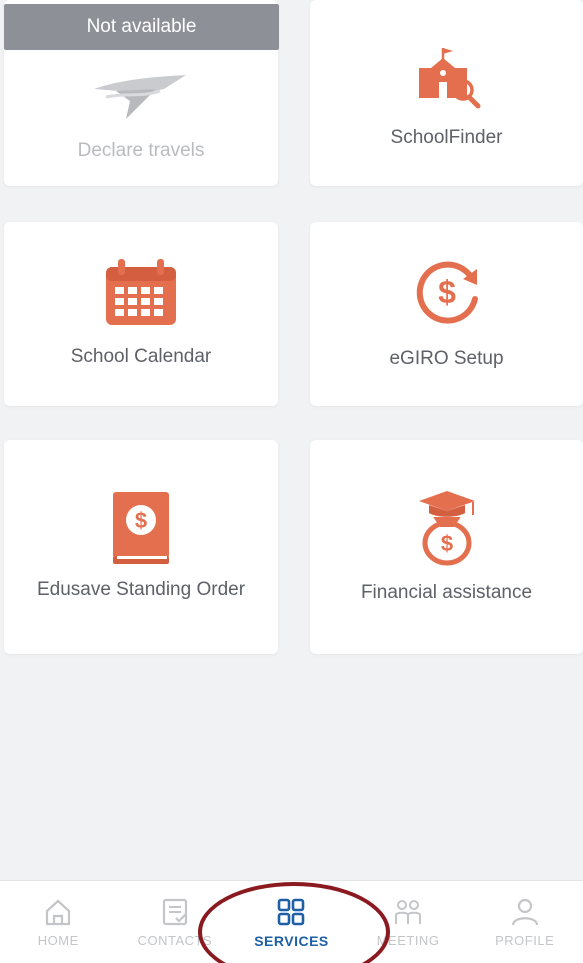 This screenshot has width=583, height=963. What do you see at coordinates (446, 592) in the screenshot?
I see `card-label: Financial assistance` at bounding box center [446, 592].